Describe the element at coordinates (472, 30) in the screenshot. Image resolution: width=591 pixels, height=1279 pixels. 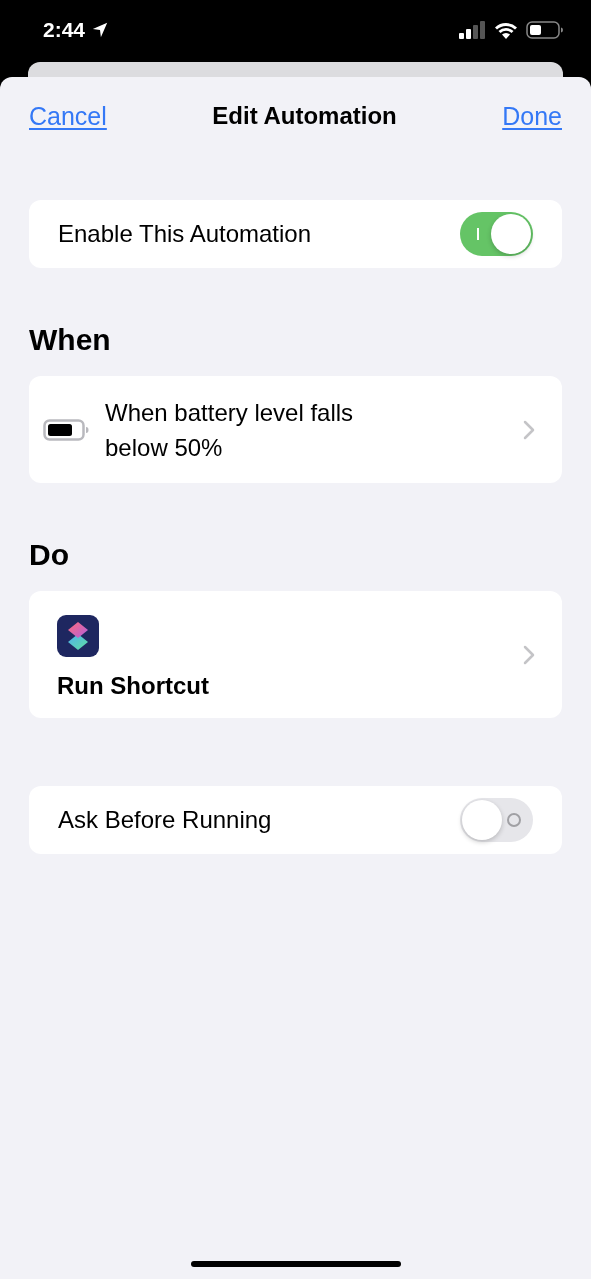
I see `signal-icon` at that location.